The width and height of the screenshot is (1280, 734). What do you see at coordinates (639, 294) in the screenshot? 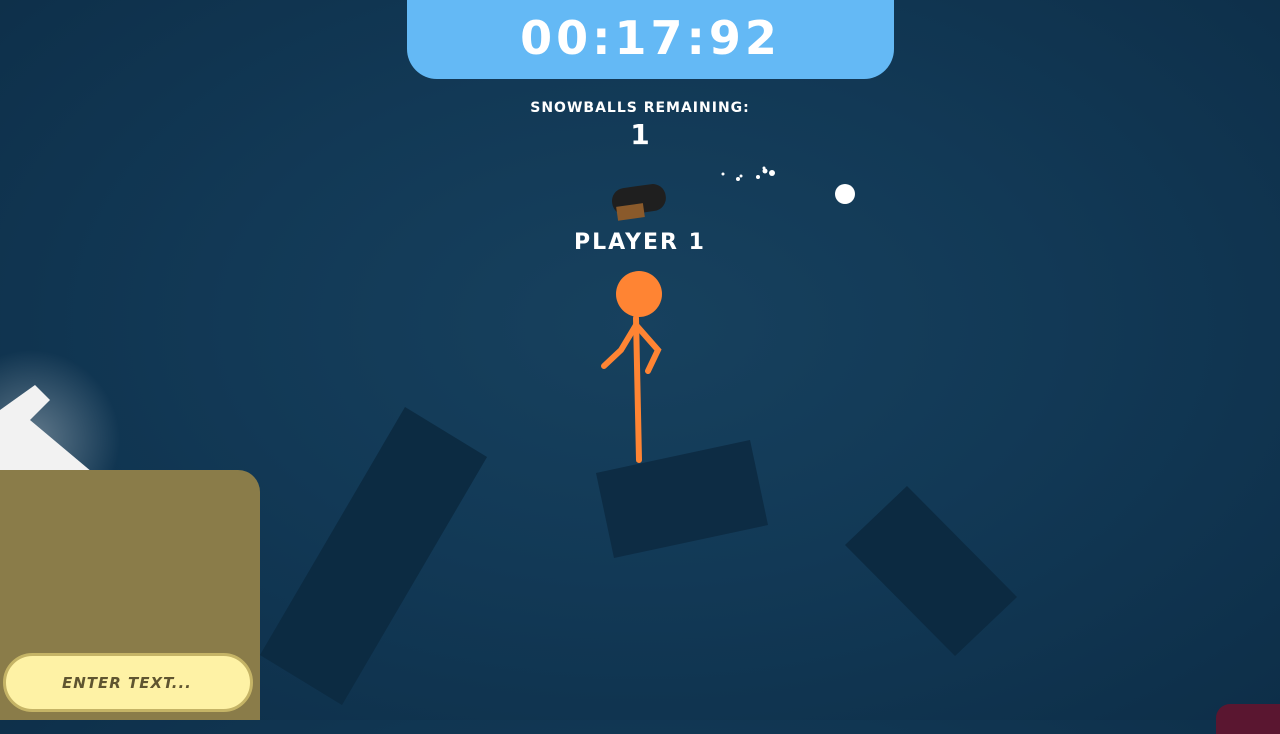
I see `player-head` at bounding box center [639, 294].